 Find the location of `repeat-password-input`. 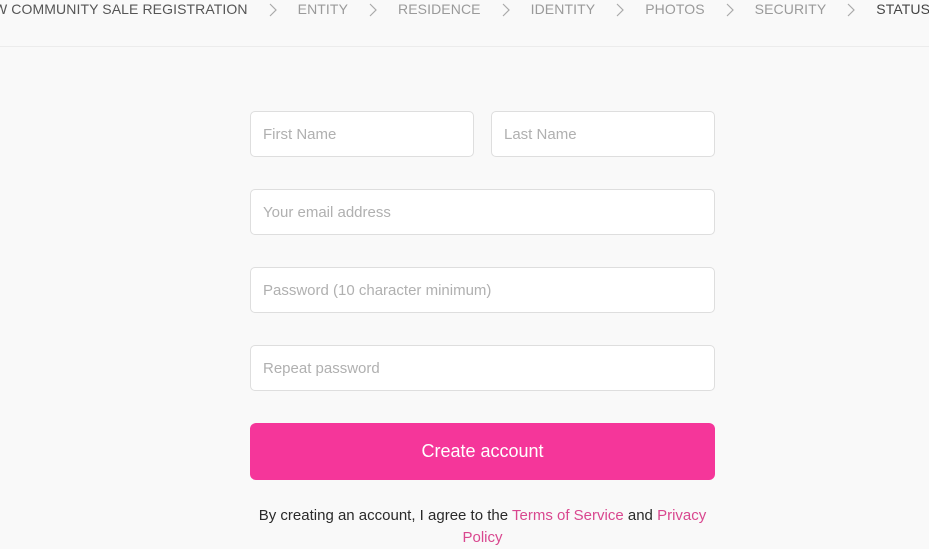

repeat-password-input is located at coordinates (482, 368).